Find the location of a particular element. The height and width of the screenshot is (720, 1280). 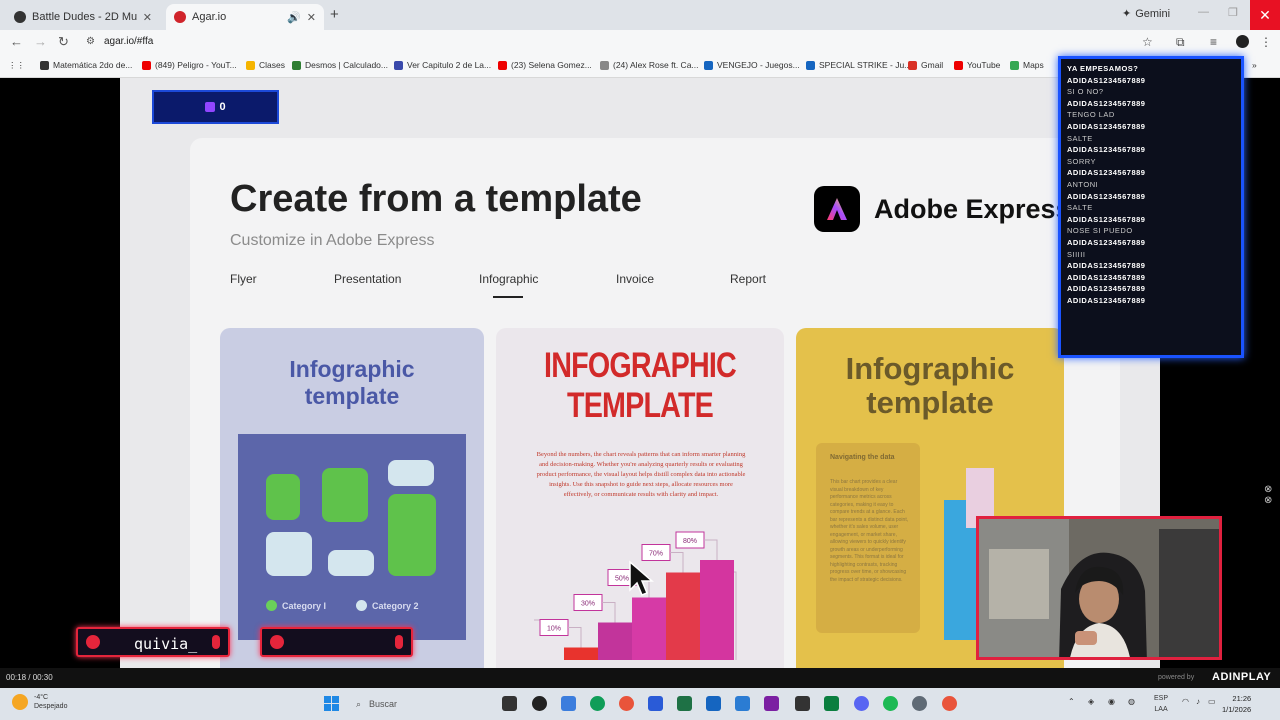

back-icon: ← is located at coordinates (16, 41).